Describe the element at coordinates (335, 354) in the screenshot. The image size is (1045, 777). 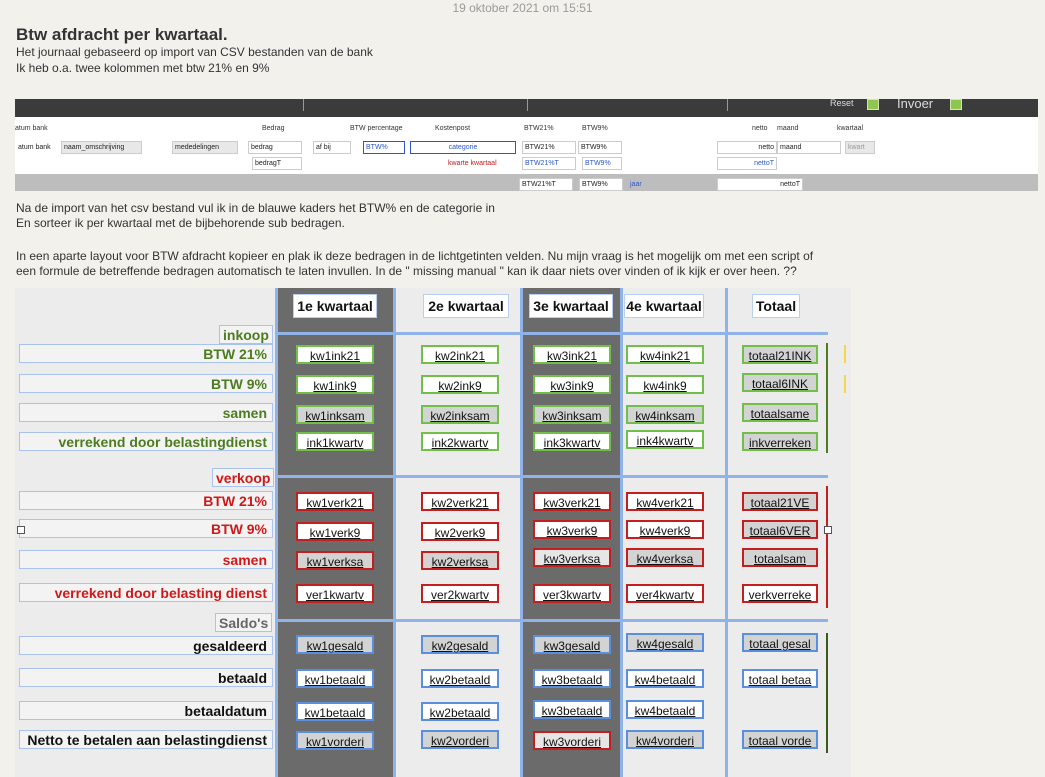
I see `field-kw1ink21: kw1ink21` at that location.